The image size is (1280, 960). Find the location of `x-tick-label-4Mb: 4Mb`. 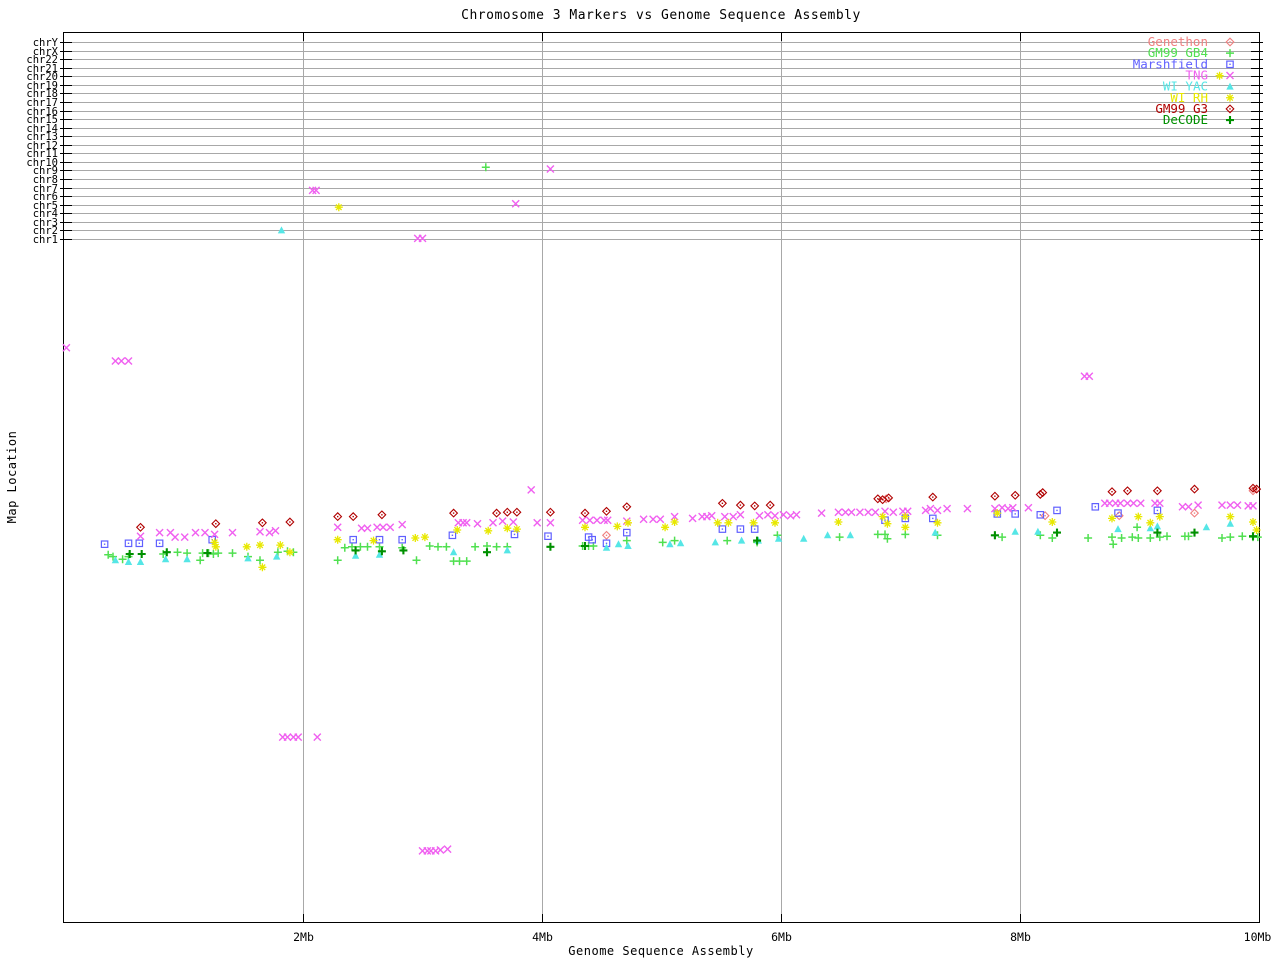

x-tick-label-4Mb: 4Mb is located at coordinates (542, 937).